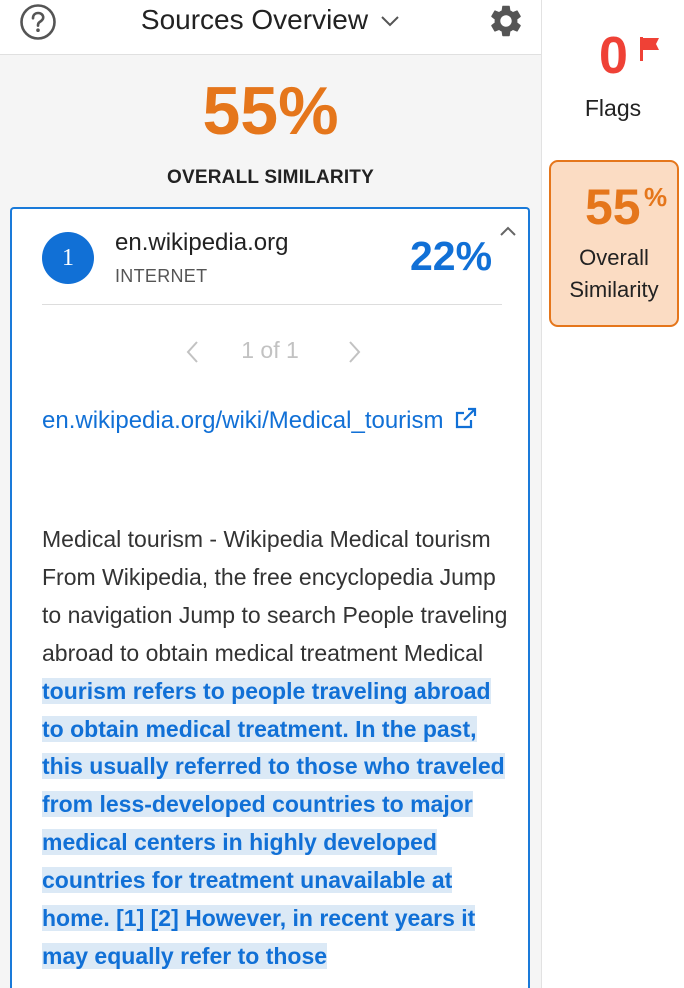 This screenshot has height=988, width=684. I want to click on similarity-label-line2: Similarity, so click(614, 289).